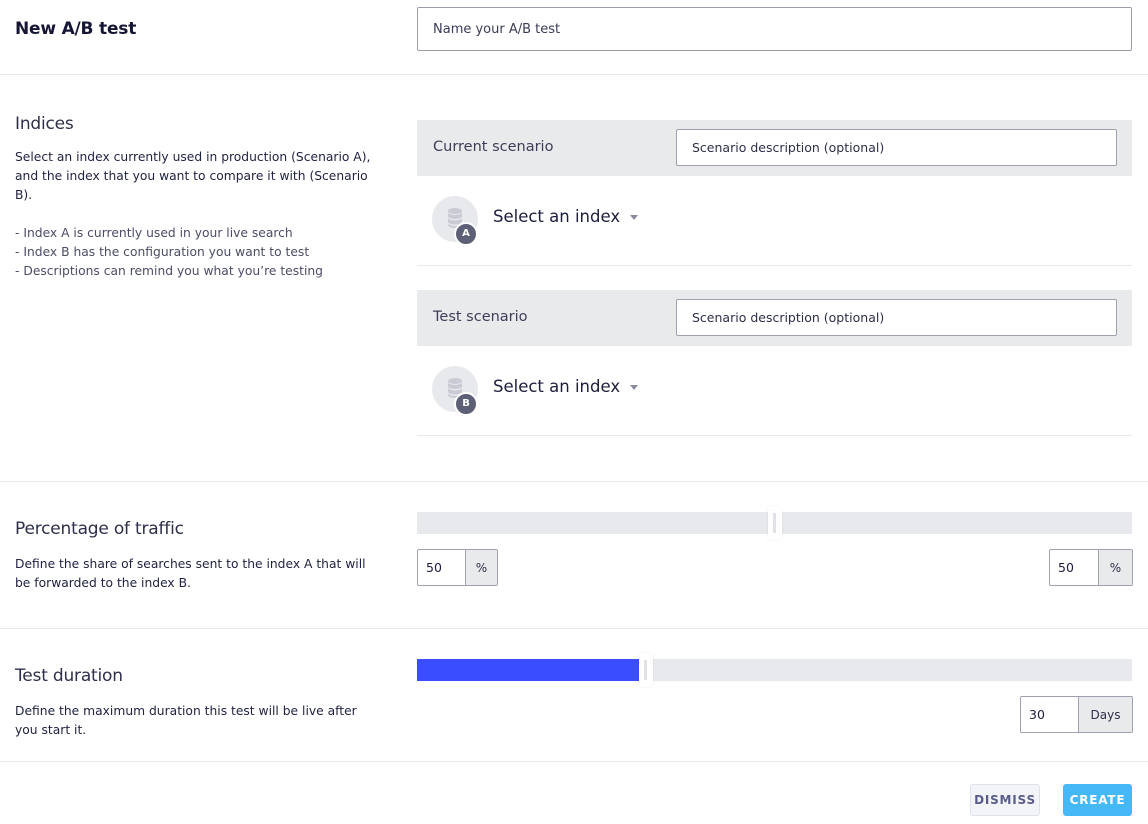 Image resolution: width=1148 pixels, height=824 pixels. Describe the element at coordinates (557, 386) in the screenshot. I see `index-b-select-label: Select an index` at that location.